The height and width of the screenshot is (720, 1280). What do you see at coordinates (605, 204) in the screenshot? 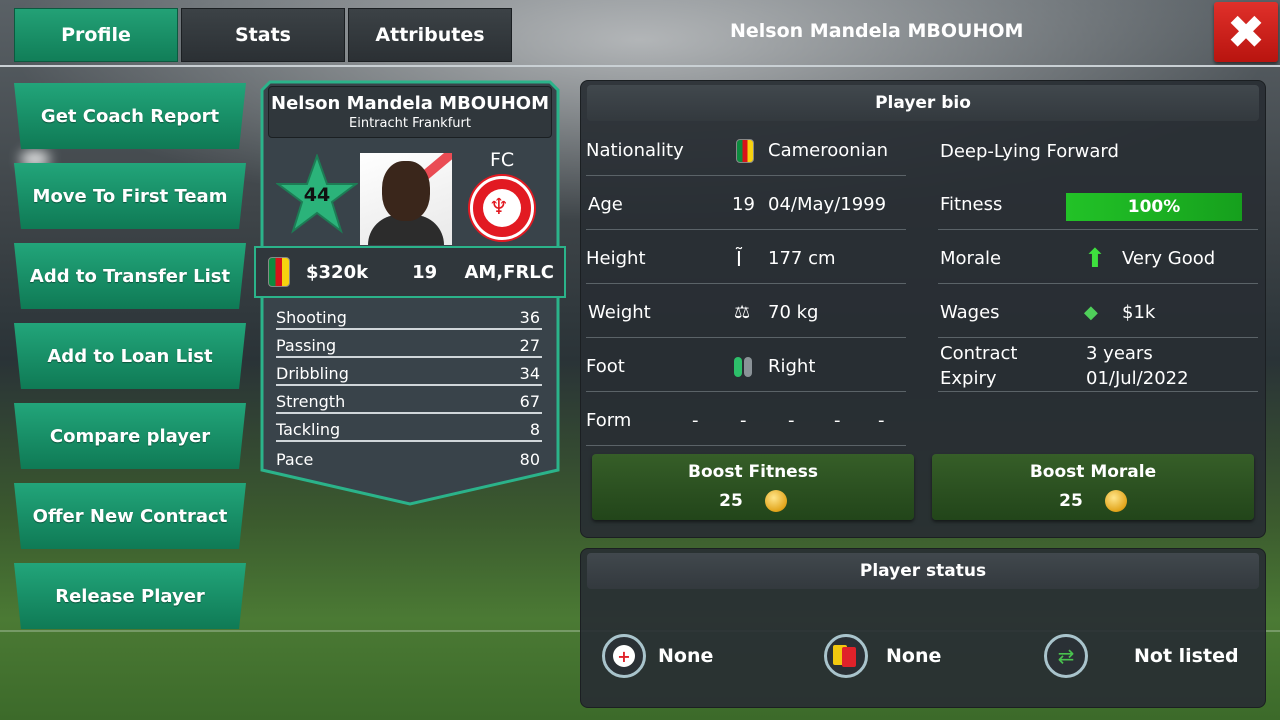
I see `age-label: Age` at bounding box center [605, 204].